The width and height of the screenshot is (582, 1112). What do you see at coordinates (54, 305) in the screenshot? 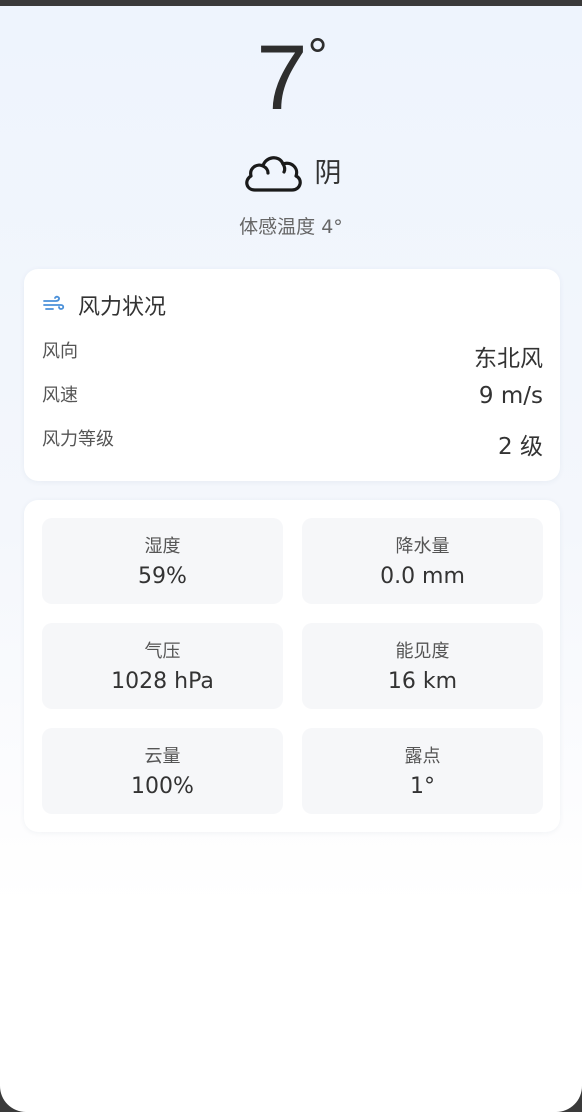
I see `wind-icon` at bounding box center [54, 305].